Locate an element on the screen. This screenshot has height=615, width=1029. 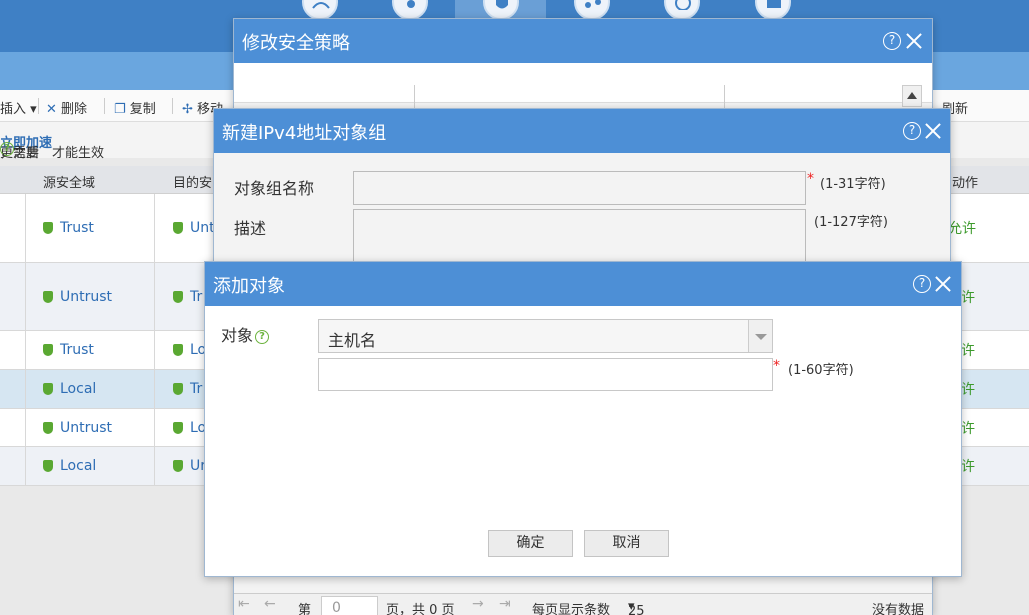
share-icon is located at coordinates (592, 10).